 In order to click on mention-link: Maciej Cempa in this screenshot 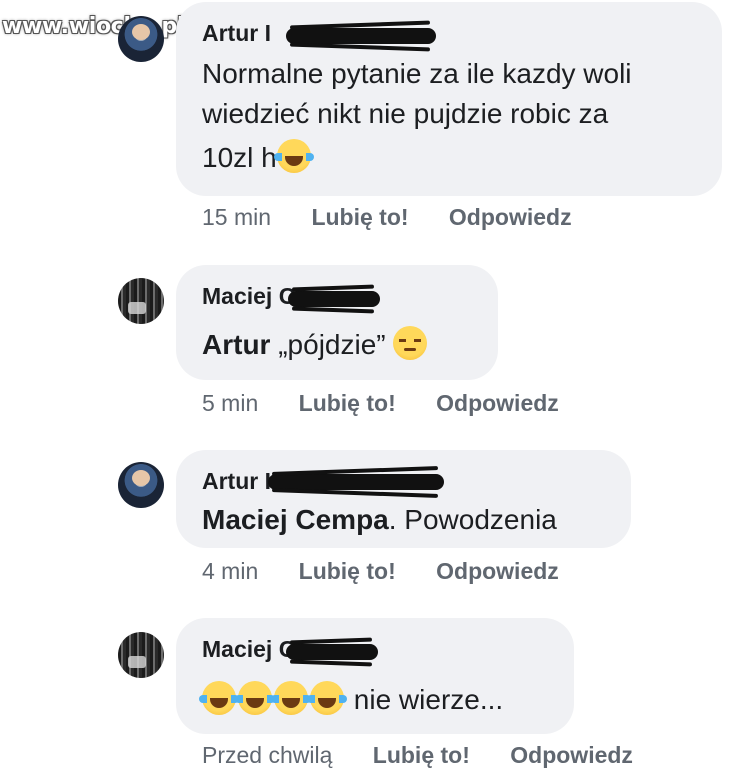, I will do `click(295, 519)`.